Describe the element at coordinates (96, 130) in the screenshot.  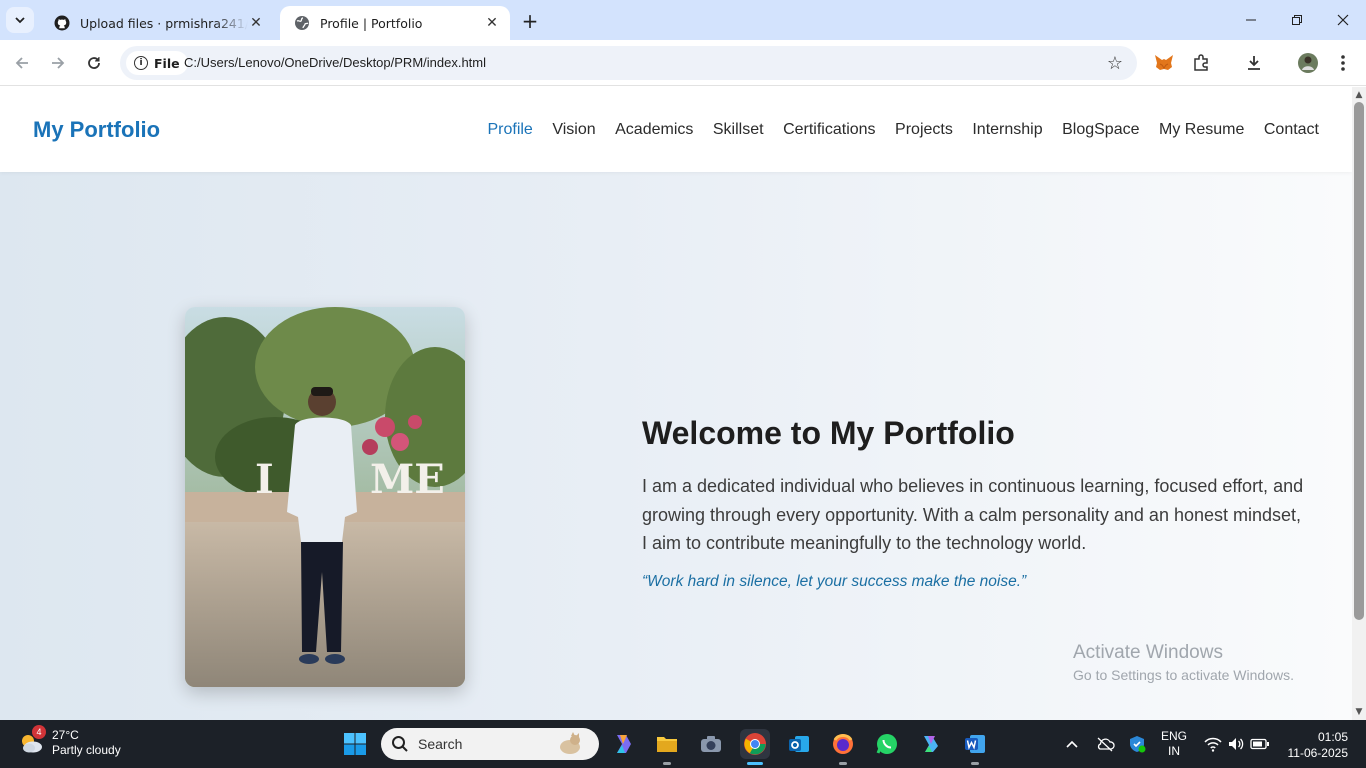
I see `site-brand: My Portfolio` at that location.